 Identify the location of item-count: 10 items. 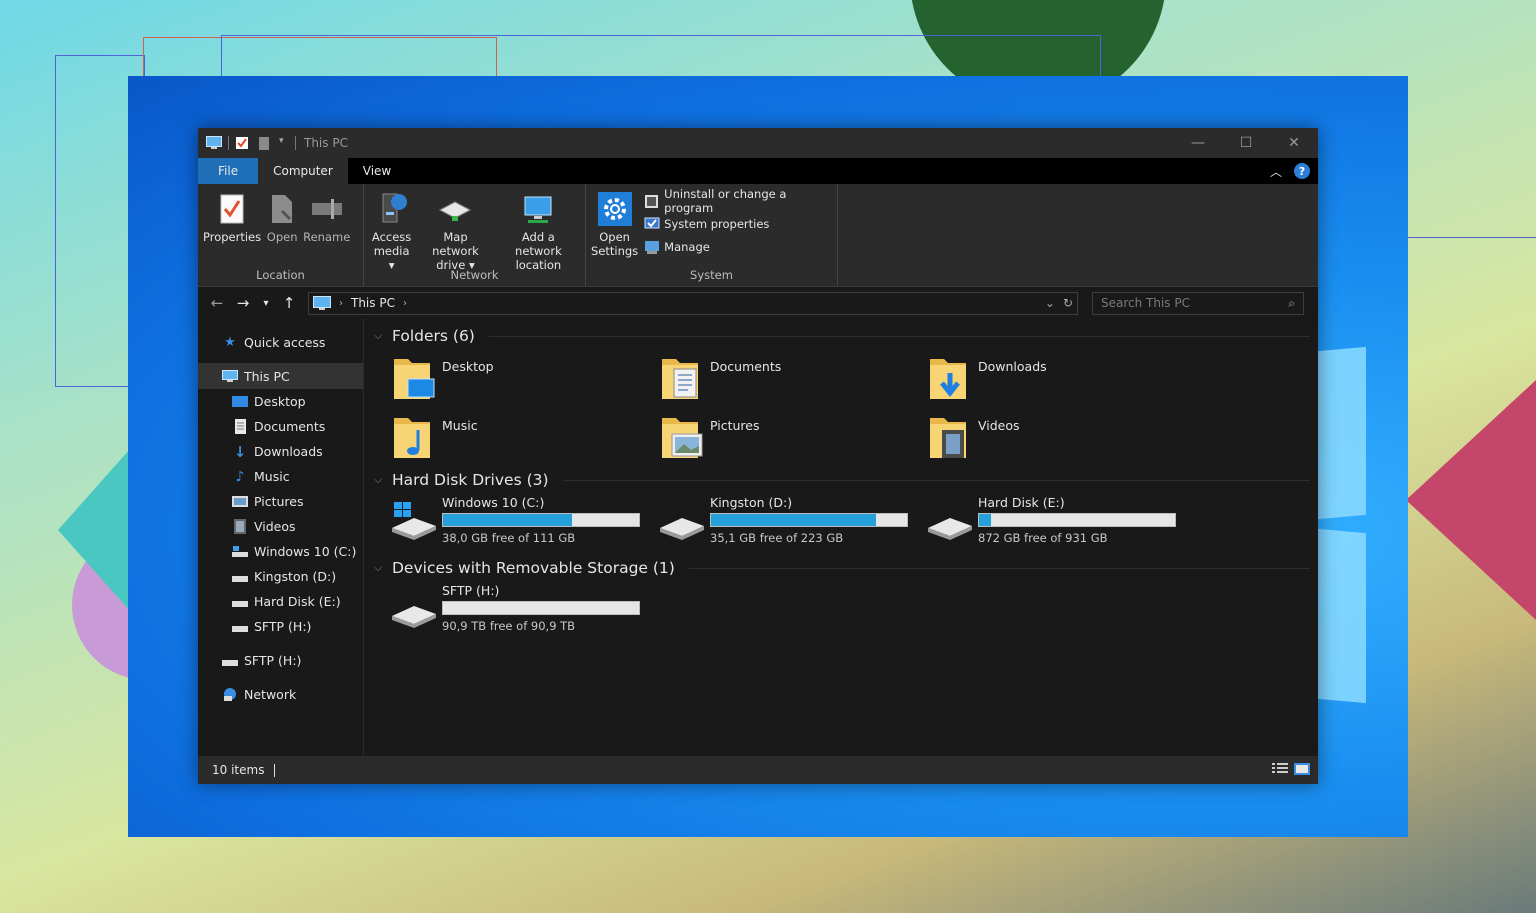
(238, 770).